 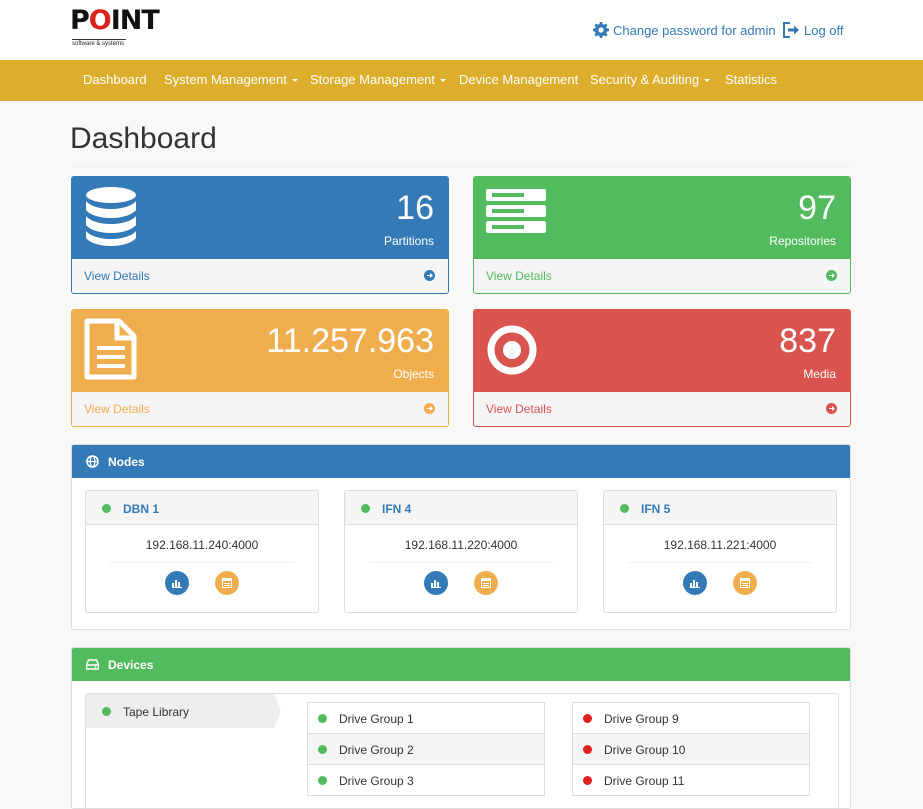 I want to click on drive-group-label: Drive Group 9, so click(x=641, y=719).